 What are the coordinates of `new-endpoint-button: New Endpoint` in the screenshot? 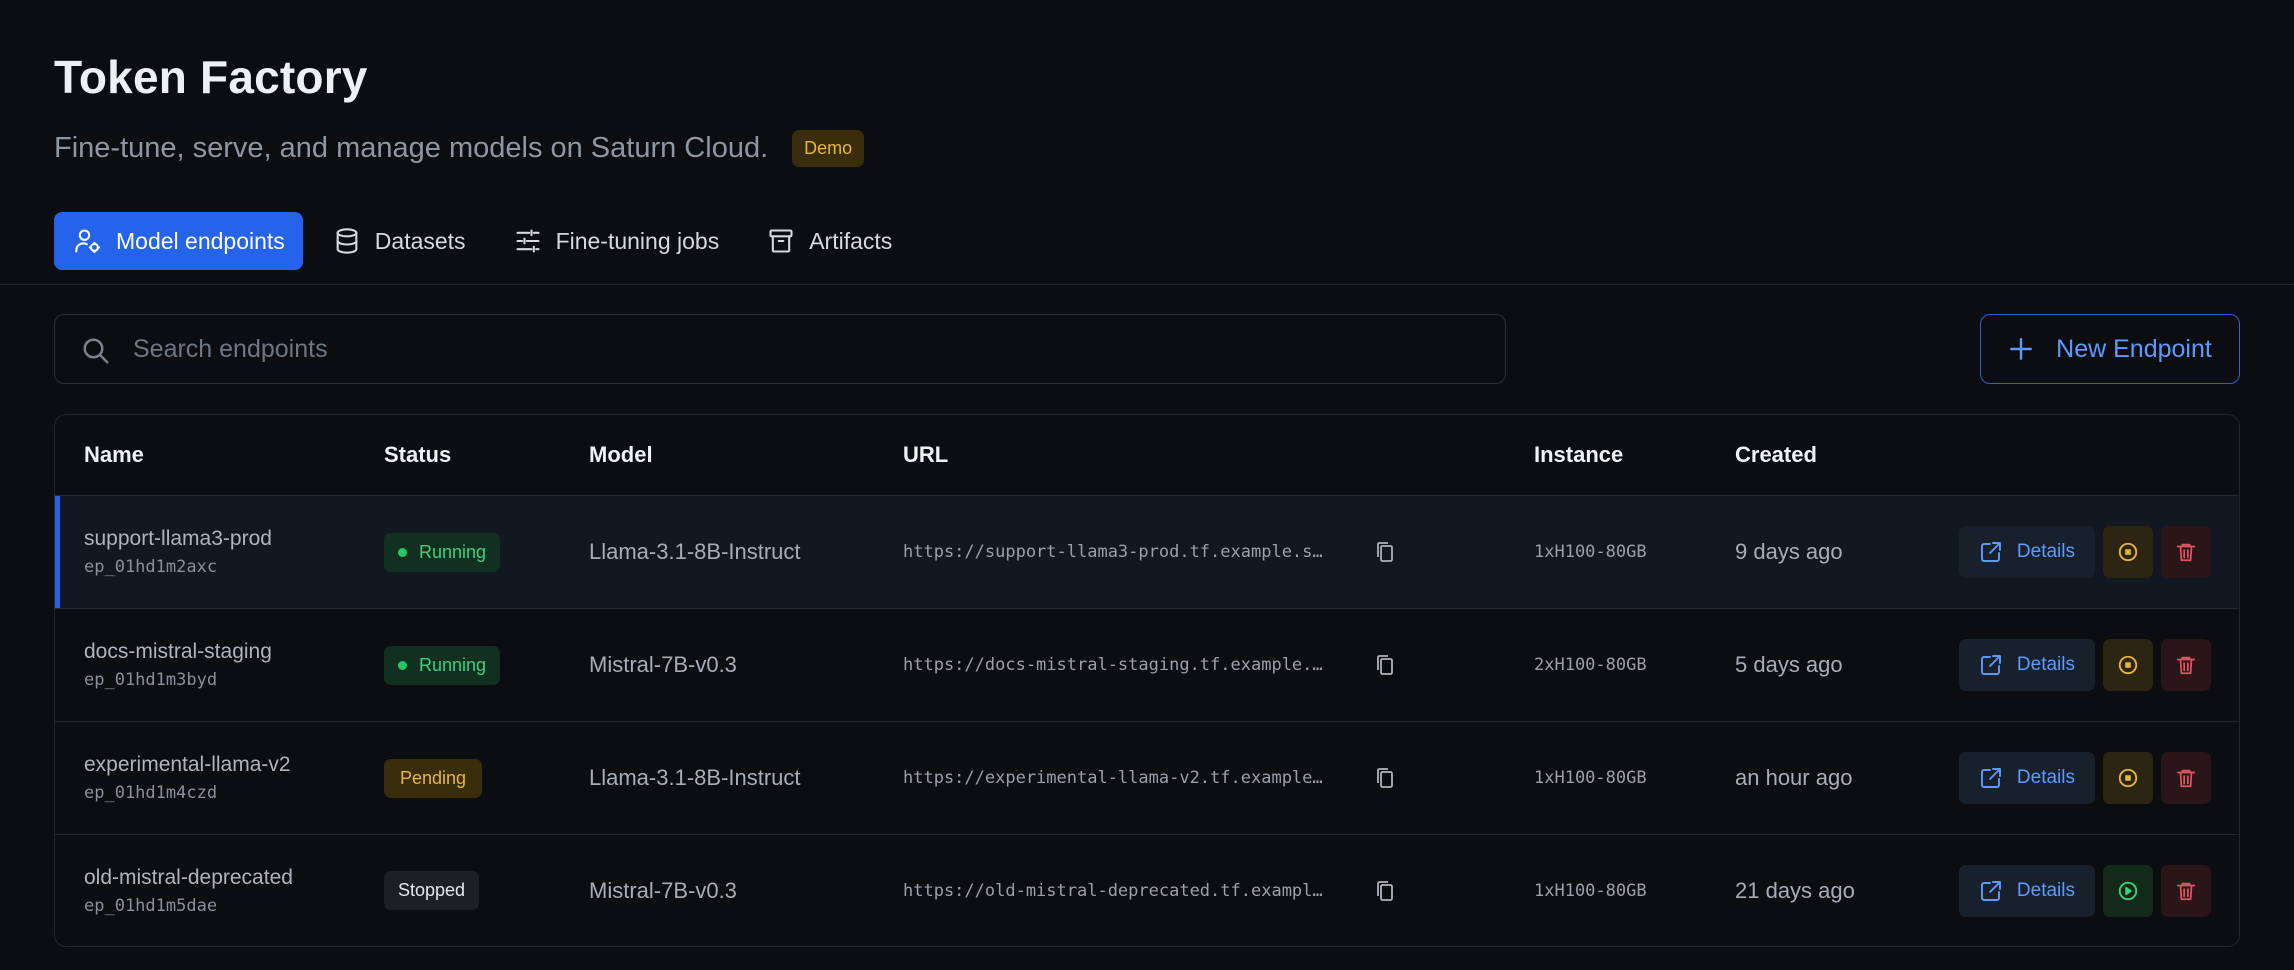 It's located at (2110, 349).